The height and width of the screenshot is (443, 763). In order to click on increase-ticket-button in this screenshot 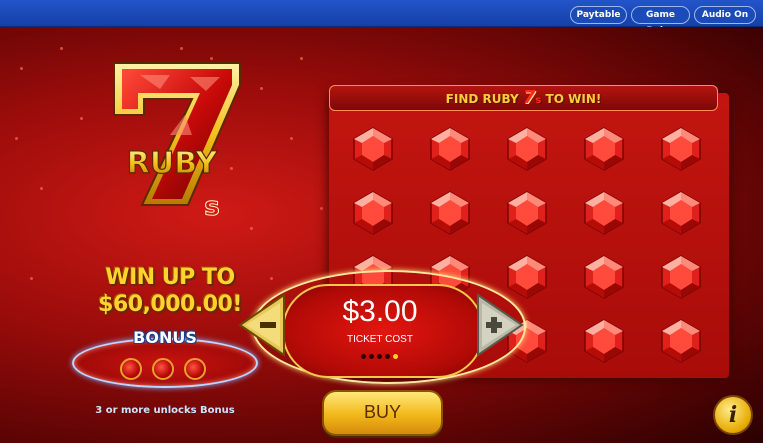, I will do `click(500, 325)`.